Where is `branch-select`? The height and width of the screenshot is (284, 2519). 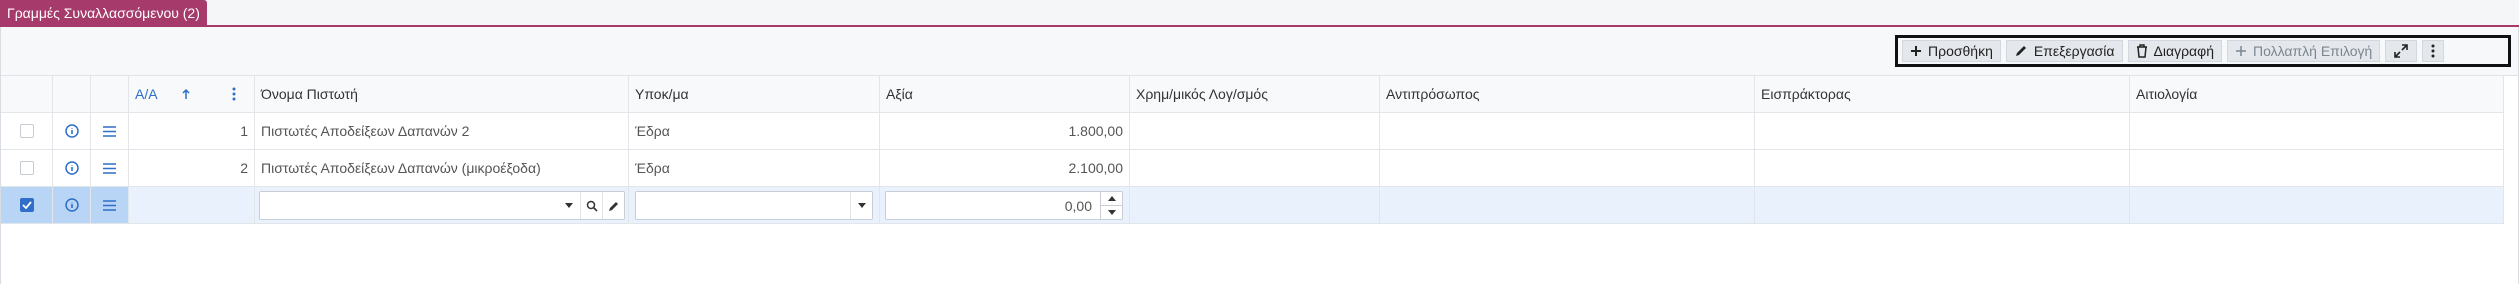 branch-select is located at coordinates (754, 205).